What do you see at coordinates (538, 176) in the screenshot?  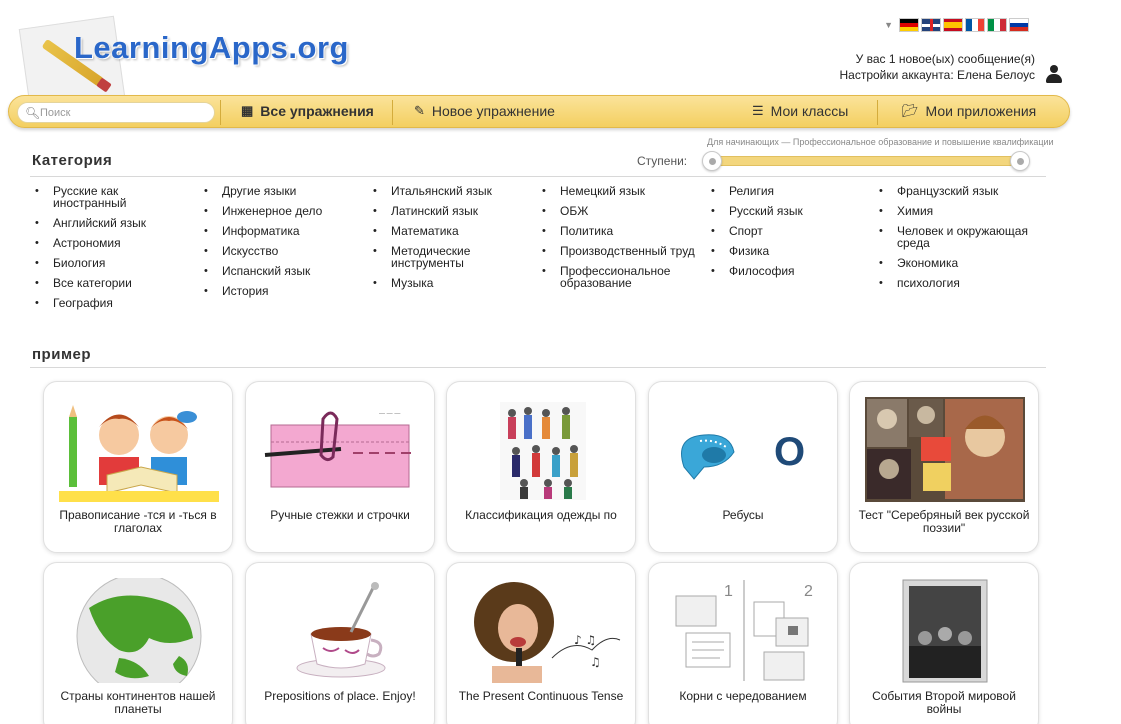 I see `divider` at bounding box center [538, 176].